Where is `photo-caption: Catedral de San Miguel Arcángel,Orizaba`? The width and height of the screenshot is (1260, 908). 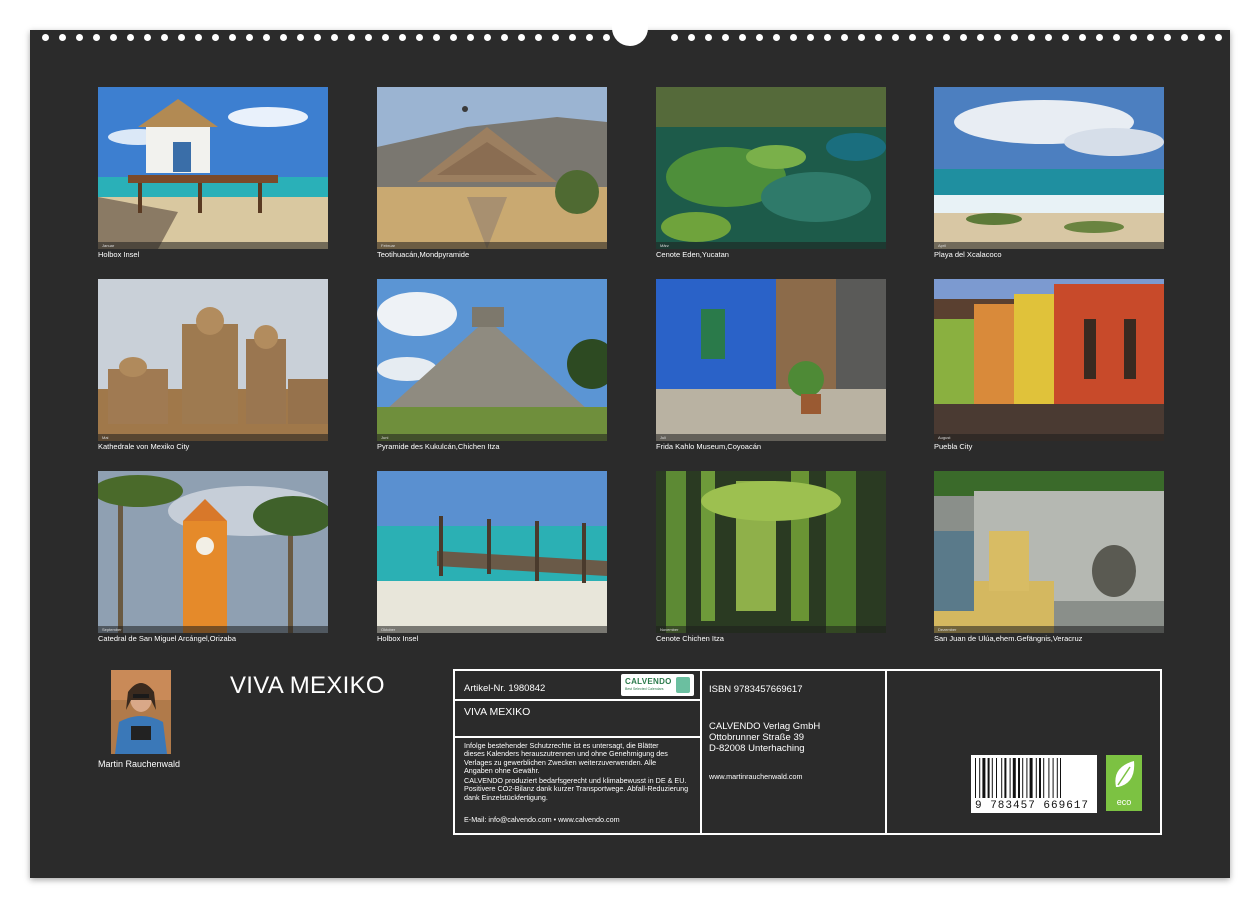
photo-caption: Catedral de San Miguel Arcángel,Orizaba is located at coordinates (167, 638).